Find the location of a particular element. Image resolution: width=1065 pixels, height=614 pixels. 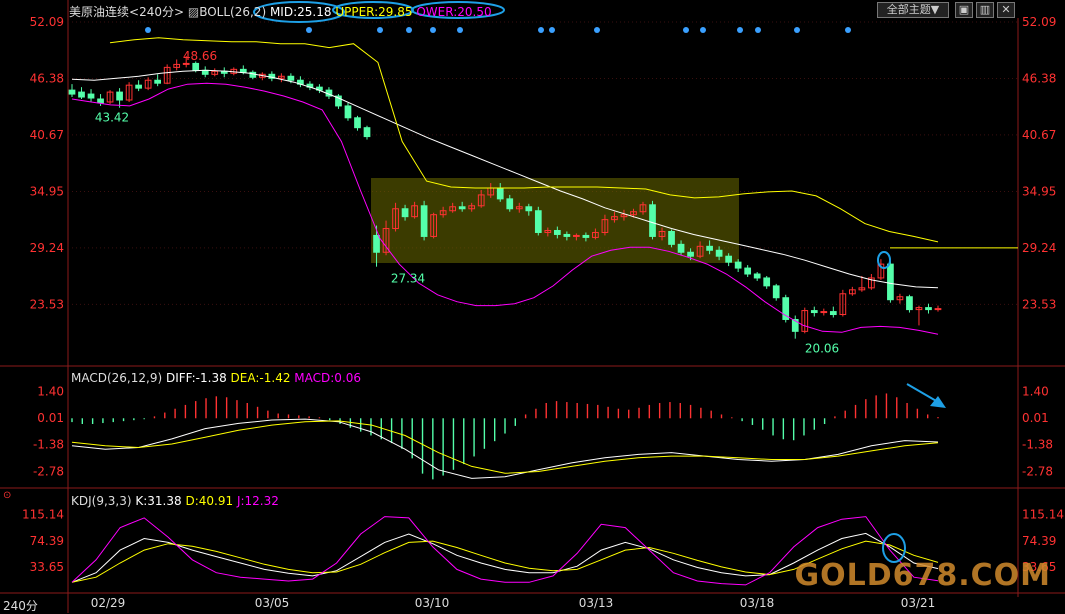

watermark-logo: GOLD678.COM is located at coordinates (922, 575).